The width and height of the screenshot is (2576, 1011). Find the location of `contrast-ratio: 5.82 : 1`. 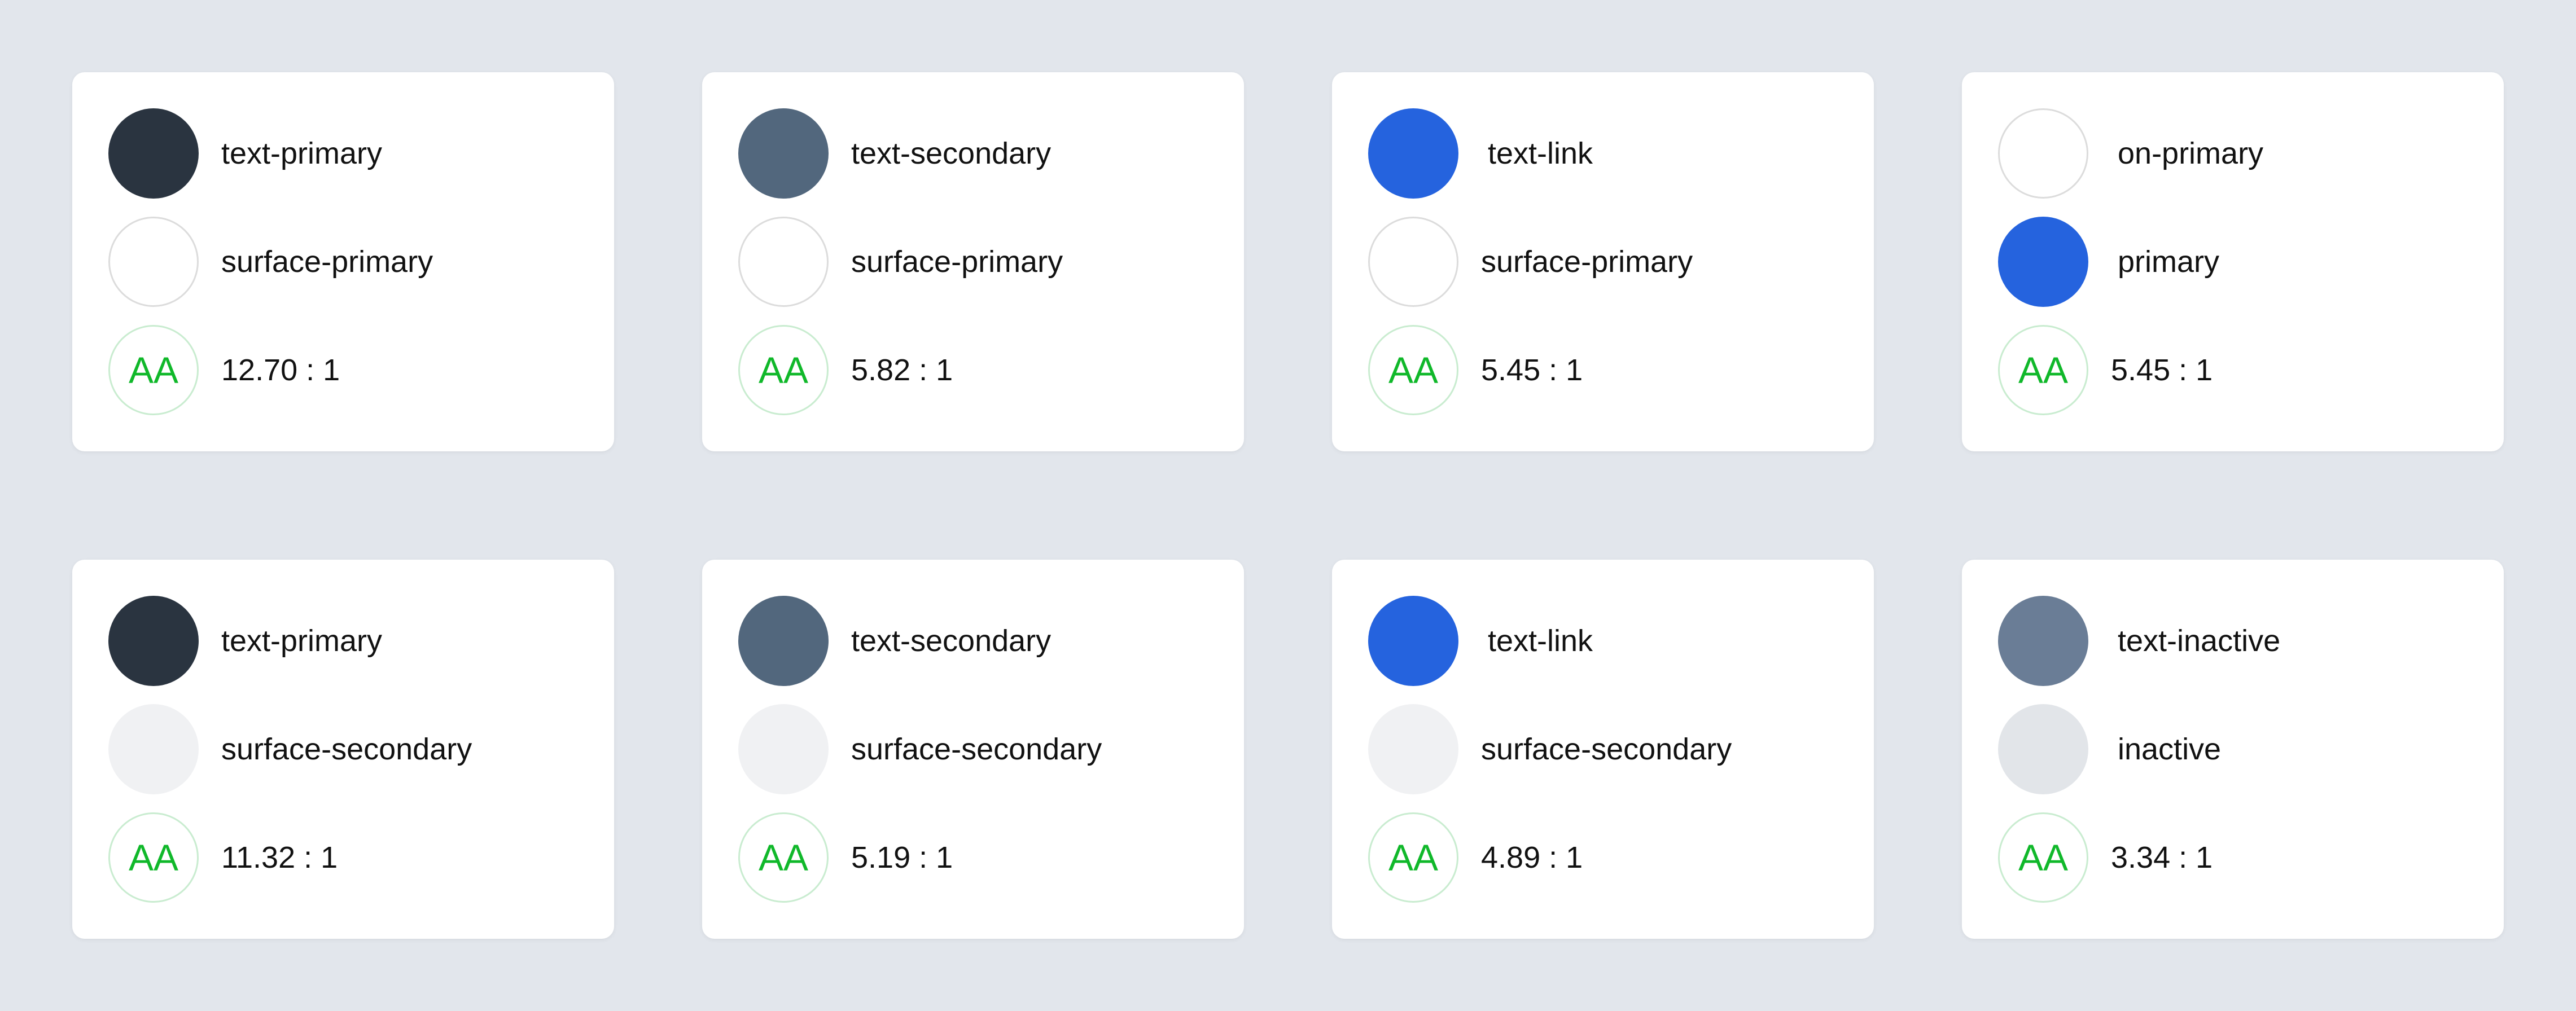

contrast-ratio: 5.82 : 1 is located at coordinates (902, 370).